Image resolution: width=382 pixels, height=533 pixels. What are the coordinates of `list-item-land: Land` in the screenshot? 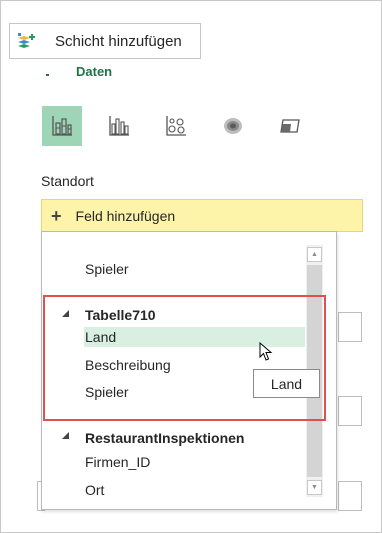 It's located at (100, 337).